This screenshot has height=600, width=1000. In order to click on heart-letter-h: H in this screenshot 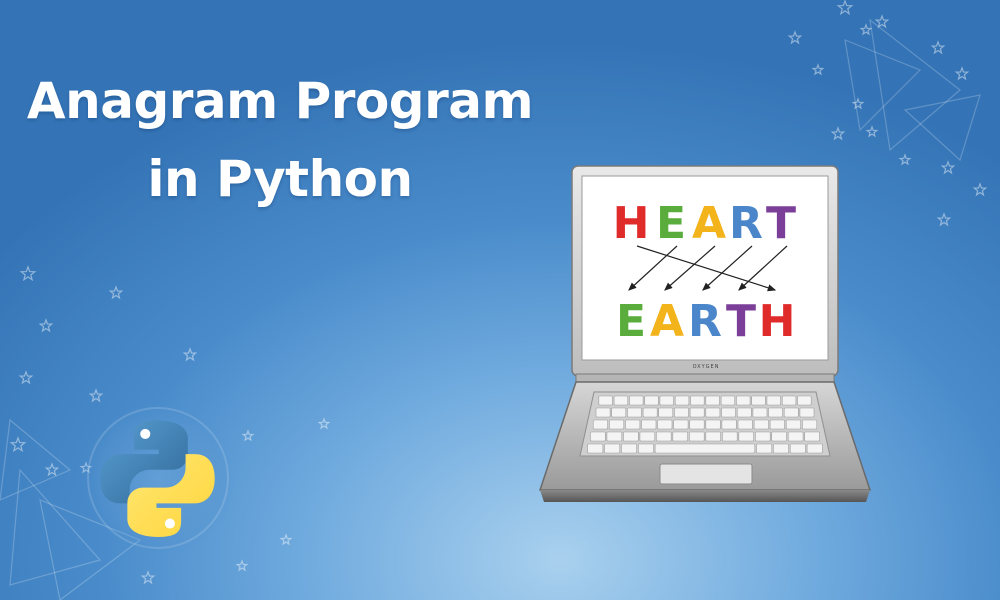, I will do `click(631, 223)`.